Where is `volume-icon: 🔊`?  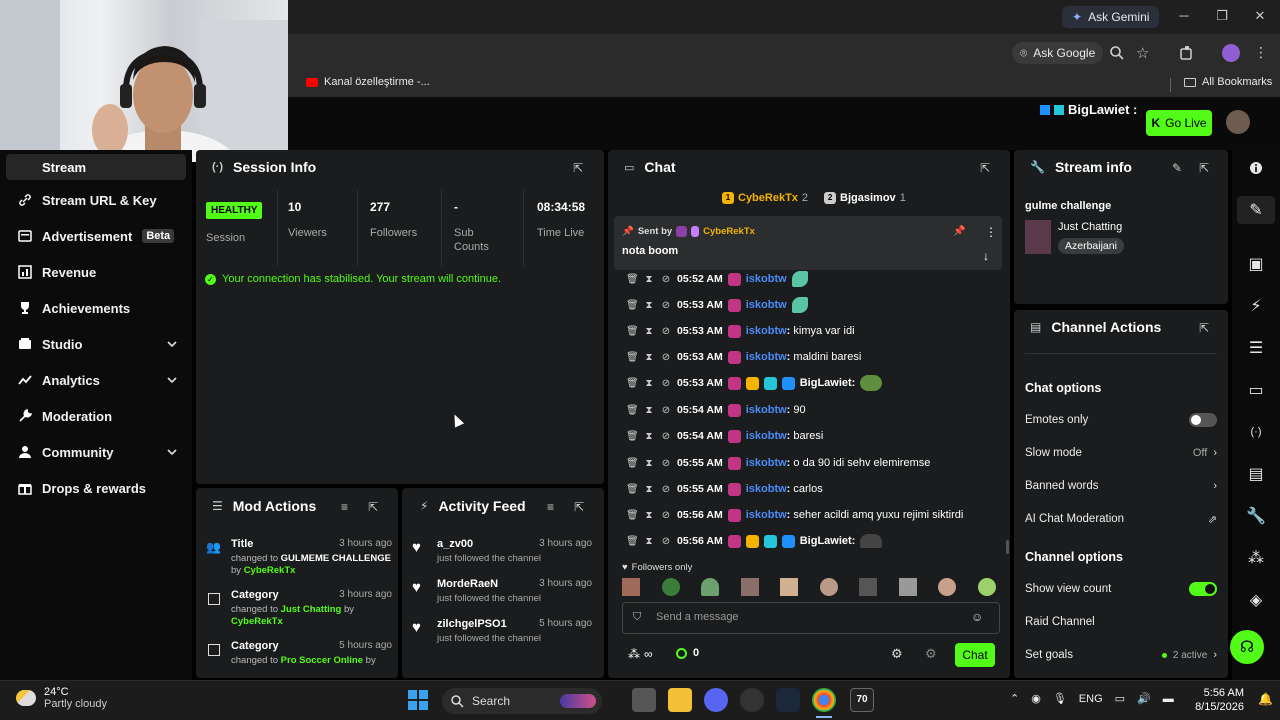 volume-icon: 🔊 is located at coordinates (1144, 698).